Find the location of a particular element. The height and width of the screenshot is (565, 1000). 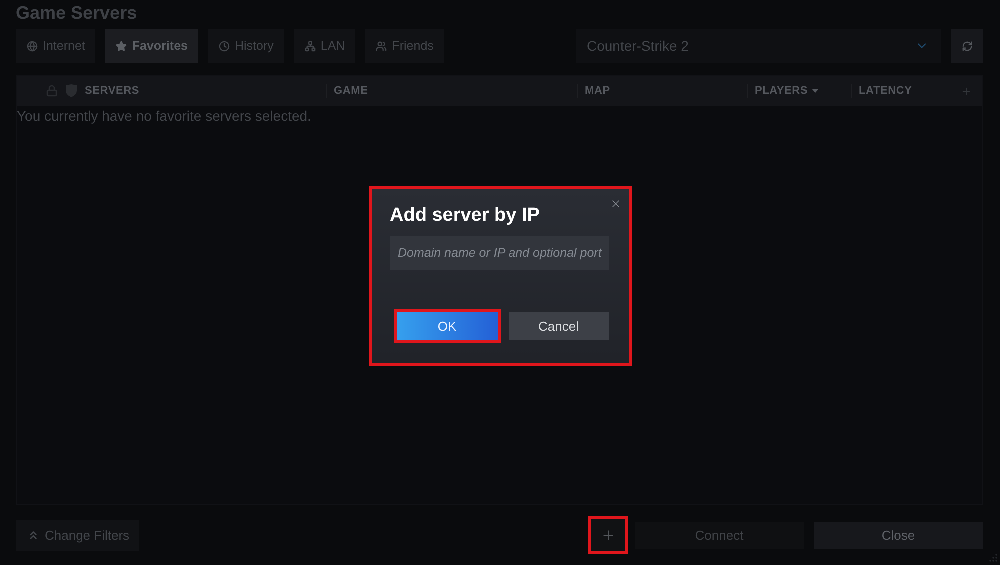

users-icon is located at coordinates (382, 46).